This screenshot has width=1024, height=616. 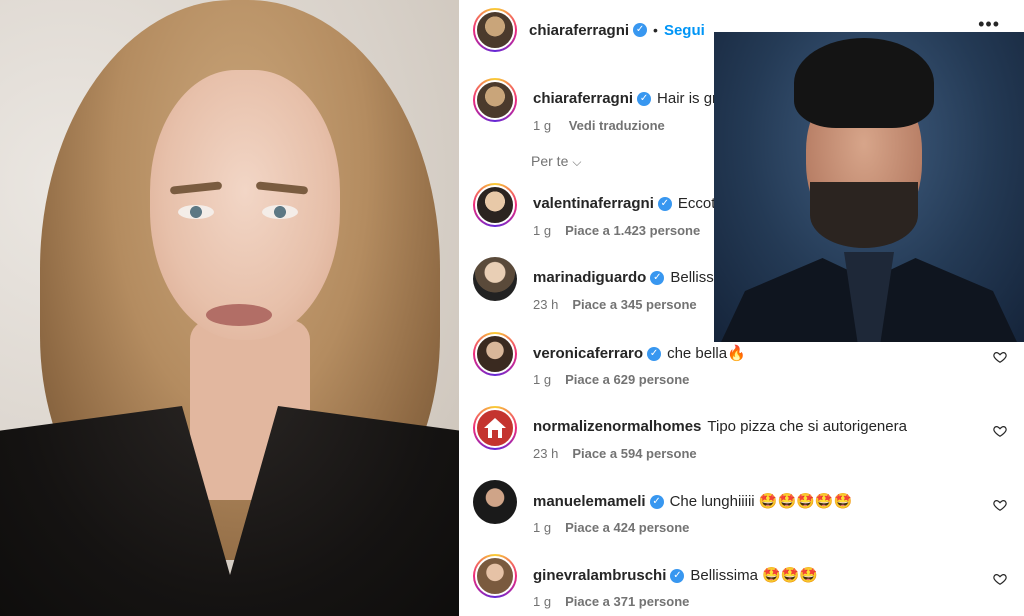 What do you see at coordinates (495, 30) in the screenshot?
I see `author-avatar` at bounding box center [495, 30].